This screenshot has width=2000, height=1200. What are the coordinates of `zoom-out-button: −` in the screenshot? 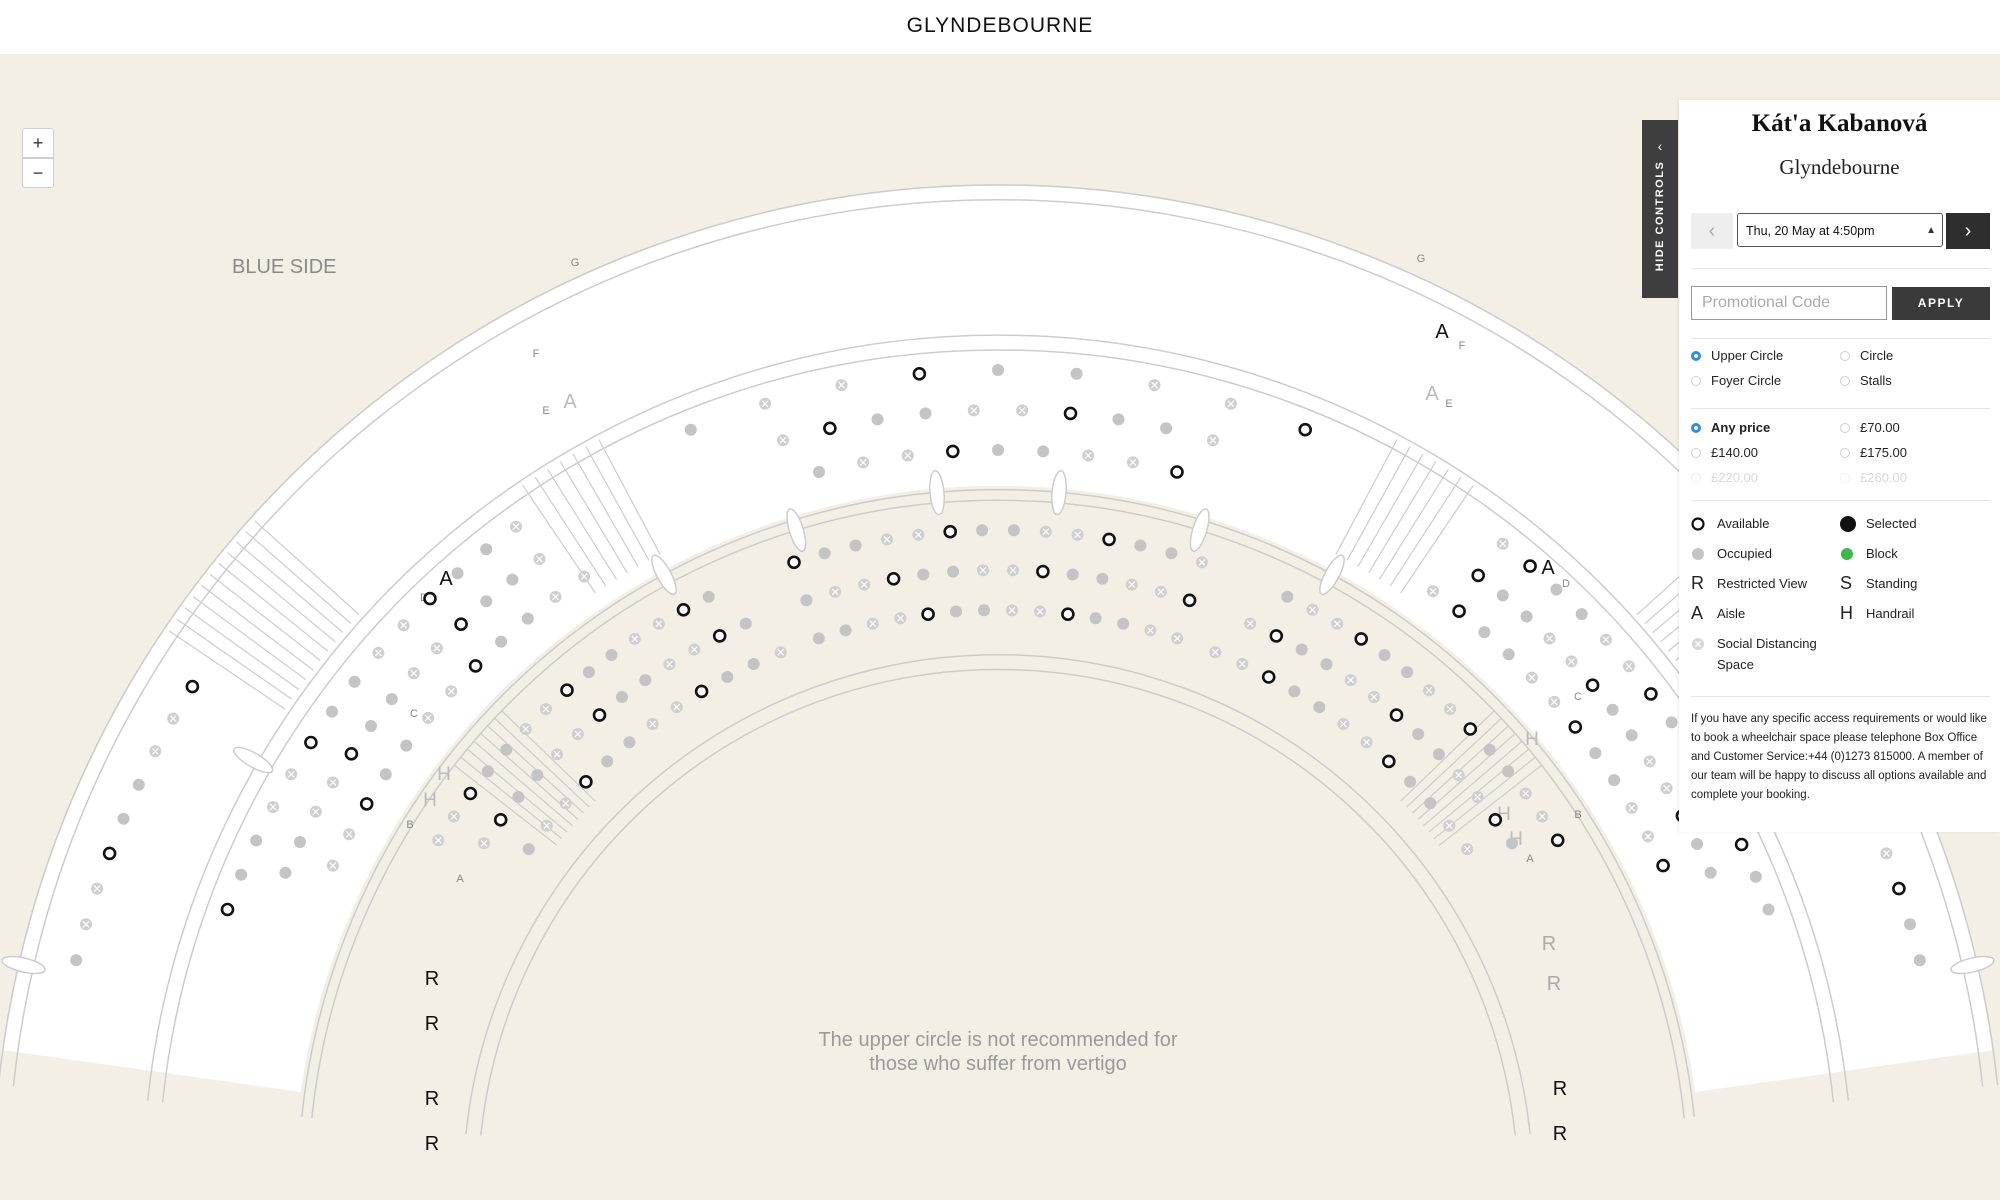 It's located at (38, 173).